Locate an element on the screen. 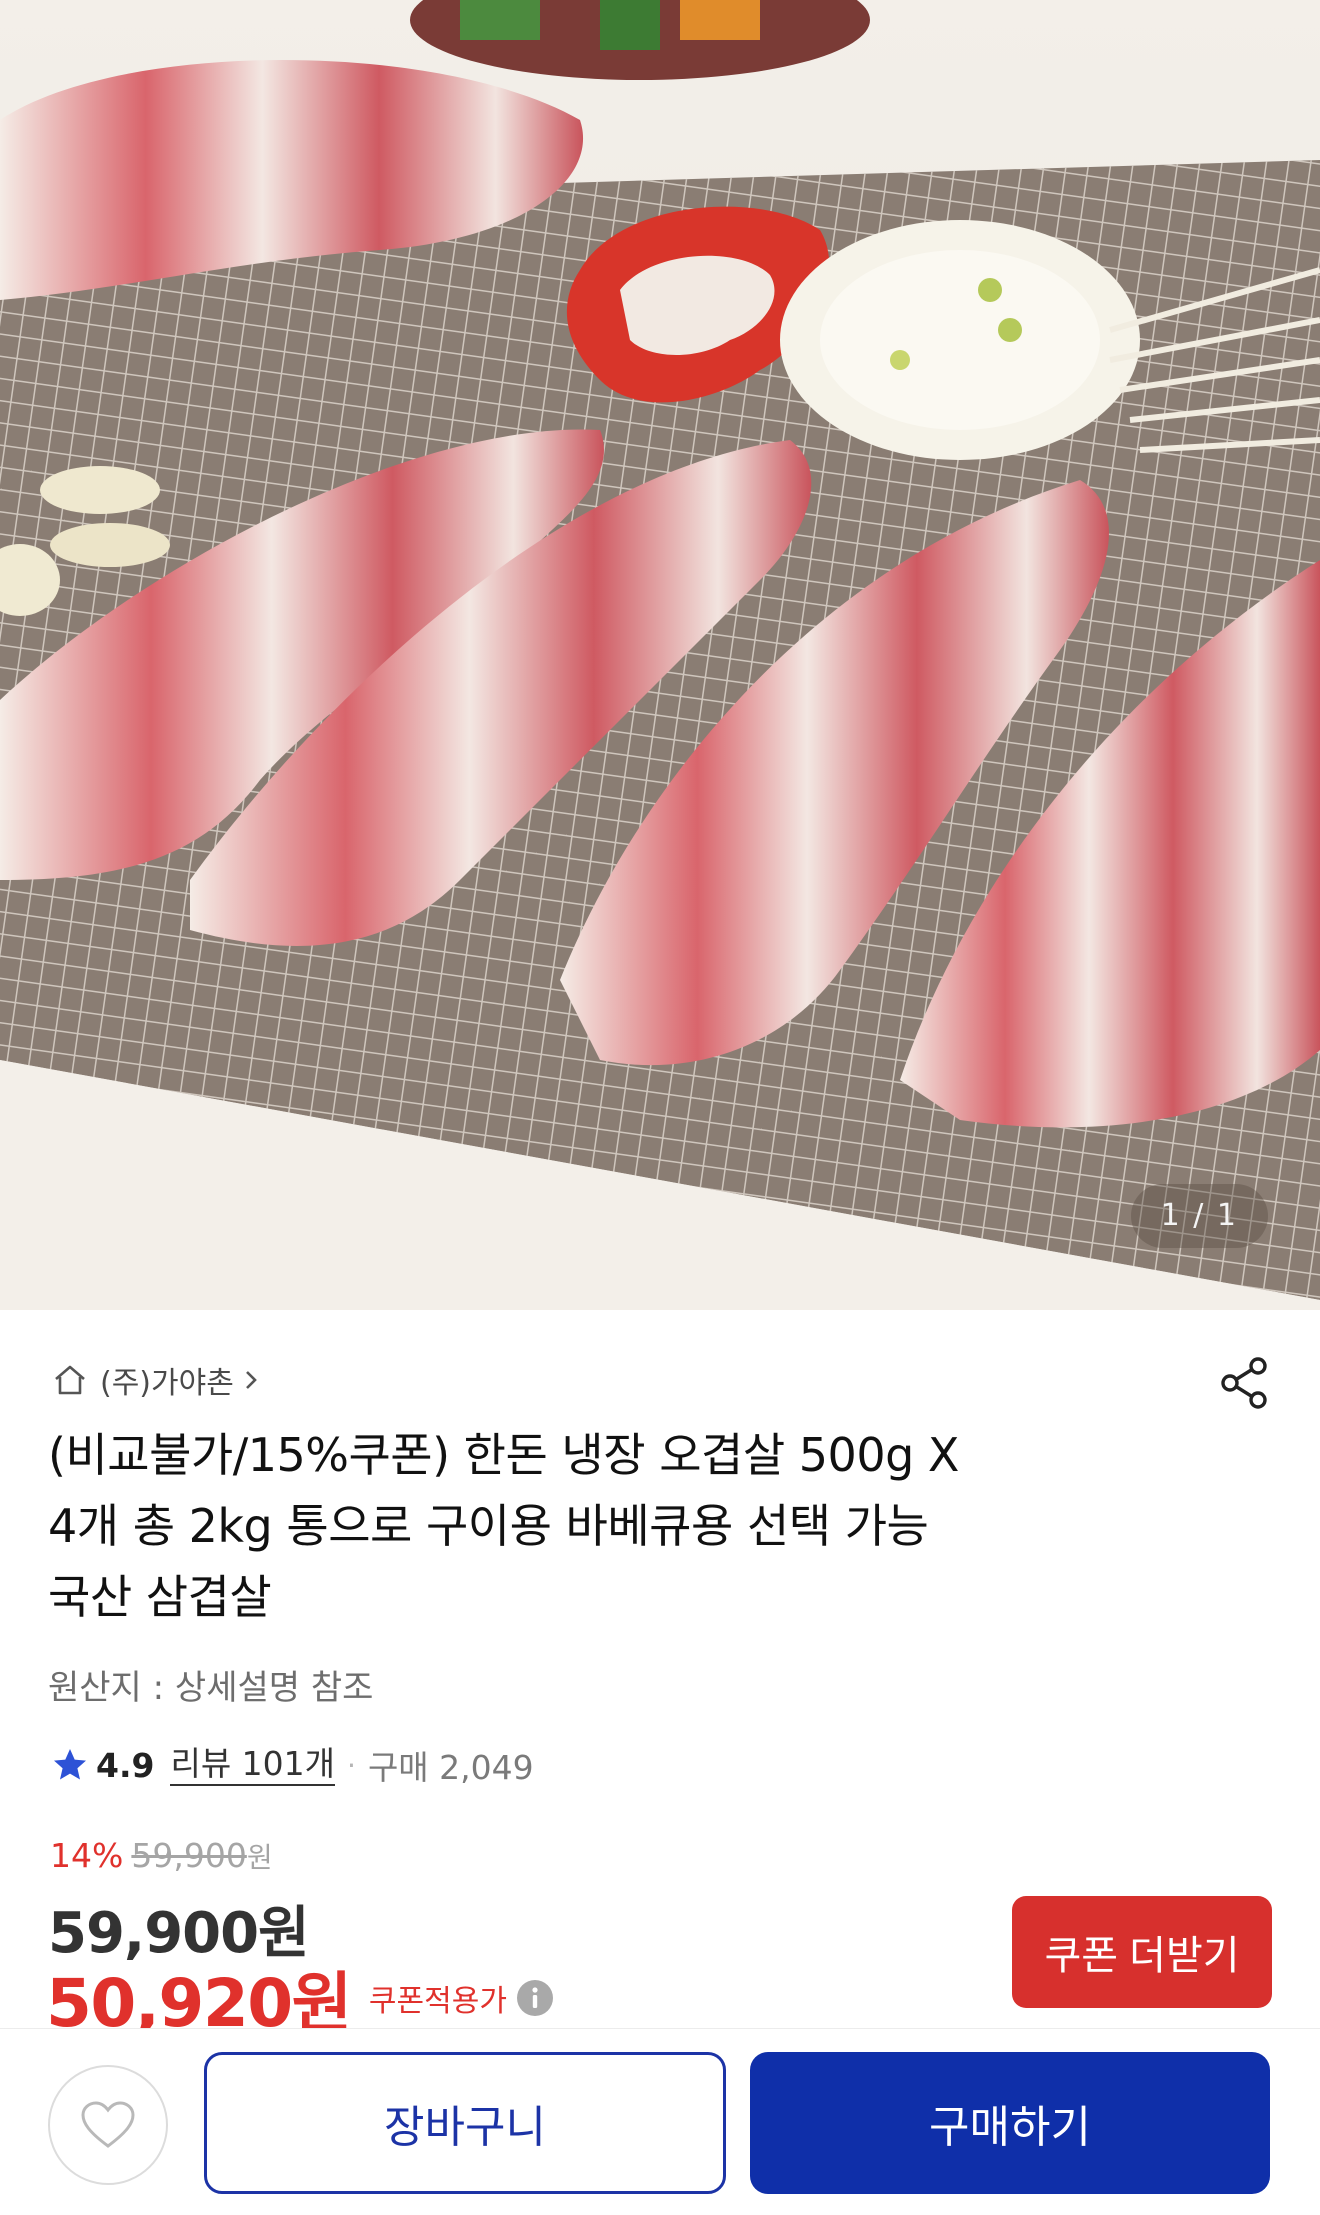 The height and width of the screenshot is (2215, 1320). image-counter: 1 / 1 is located at coordinates (1199, 1216).